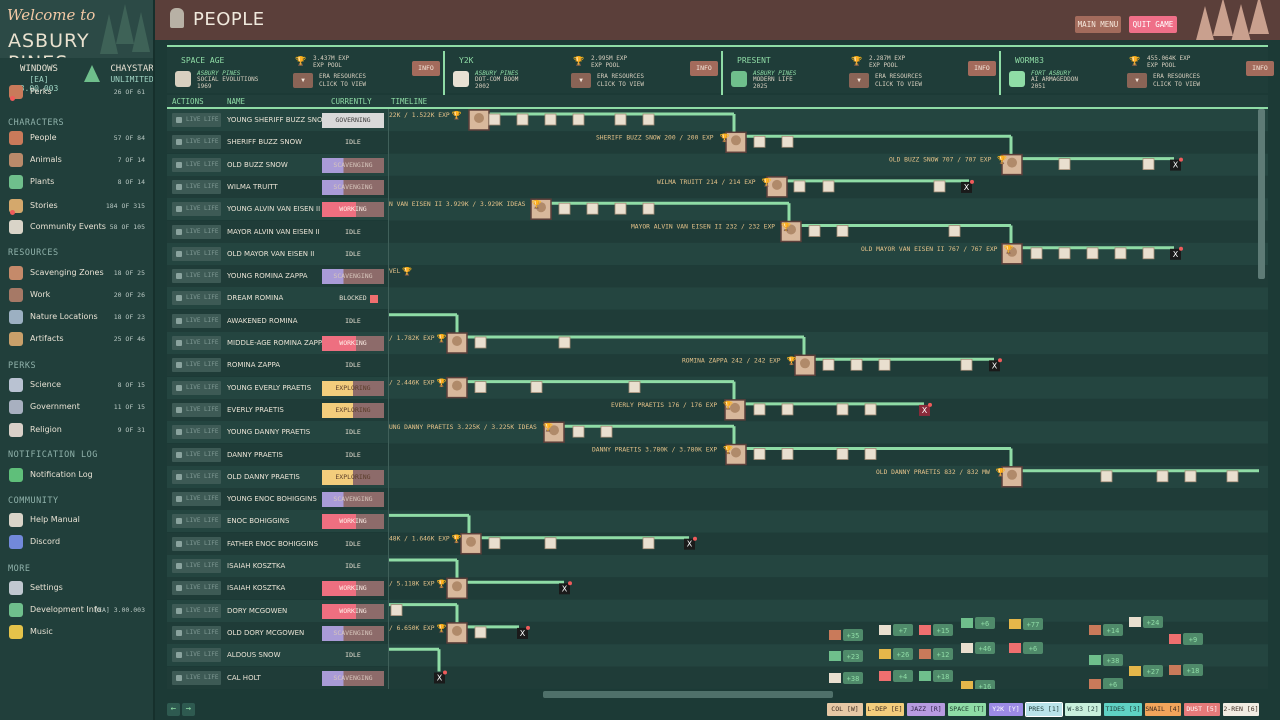  I want to click on sidebar-item-notification-log: Notification Log, so click(76, 476).